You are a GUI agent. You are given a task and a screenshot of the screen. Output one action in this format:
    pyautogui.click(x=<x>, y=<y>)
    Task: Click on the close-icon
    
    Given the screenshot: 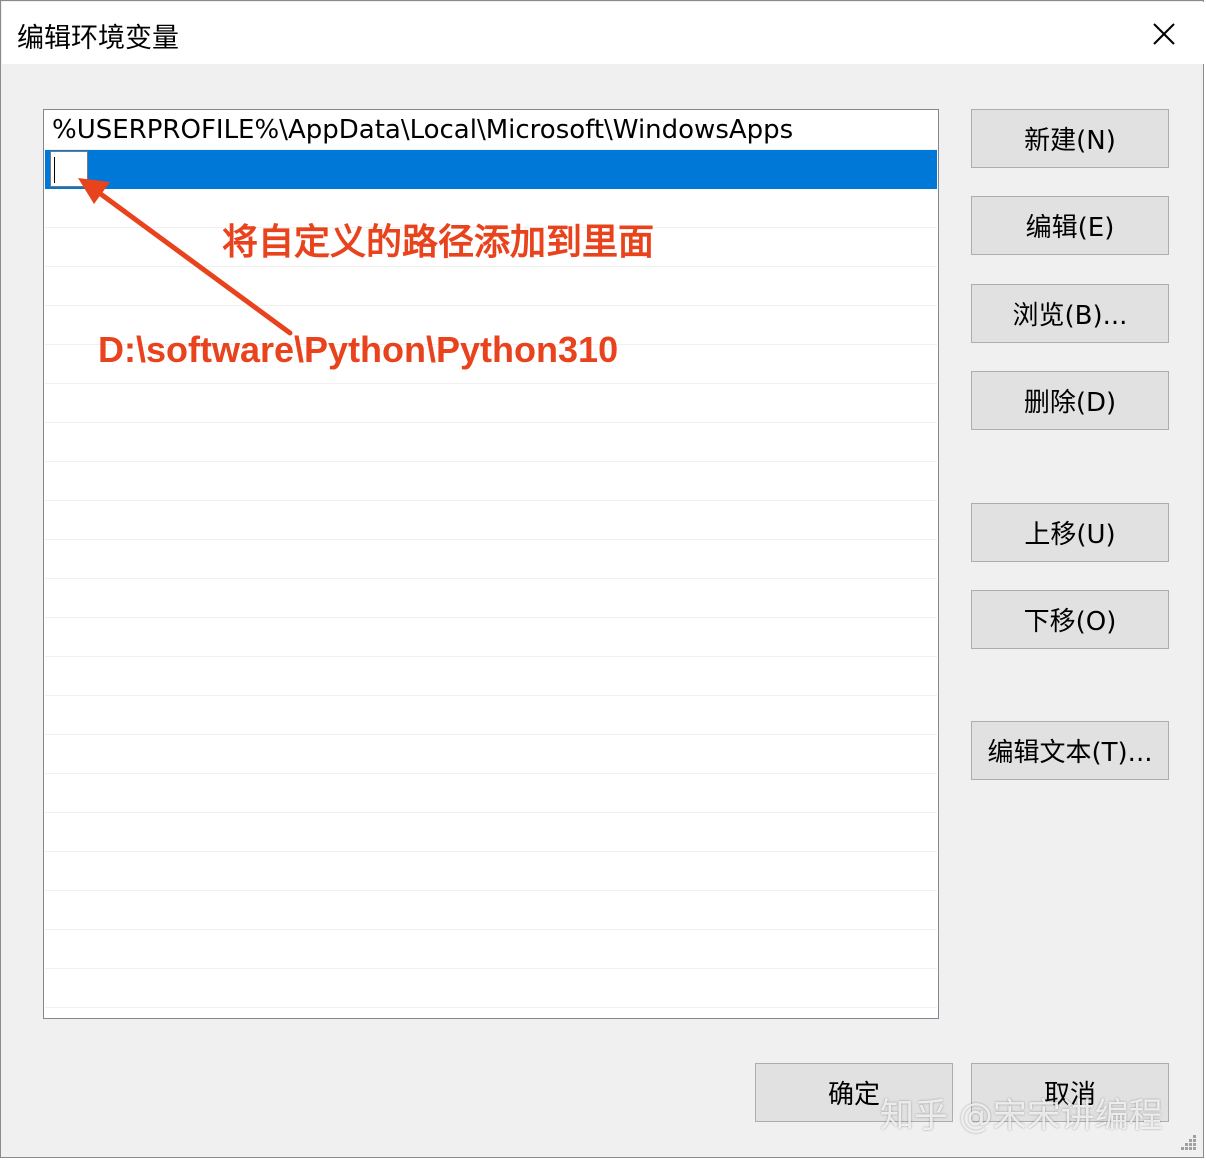 What is the action you would take?
    pyautogui.click(x=1164, y=34)
    